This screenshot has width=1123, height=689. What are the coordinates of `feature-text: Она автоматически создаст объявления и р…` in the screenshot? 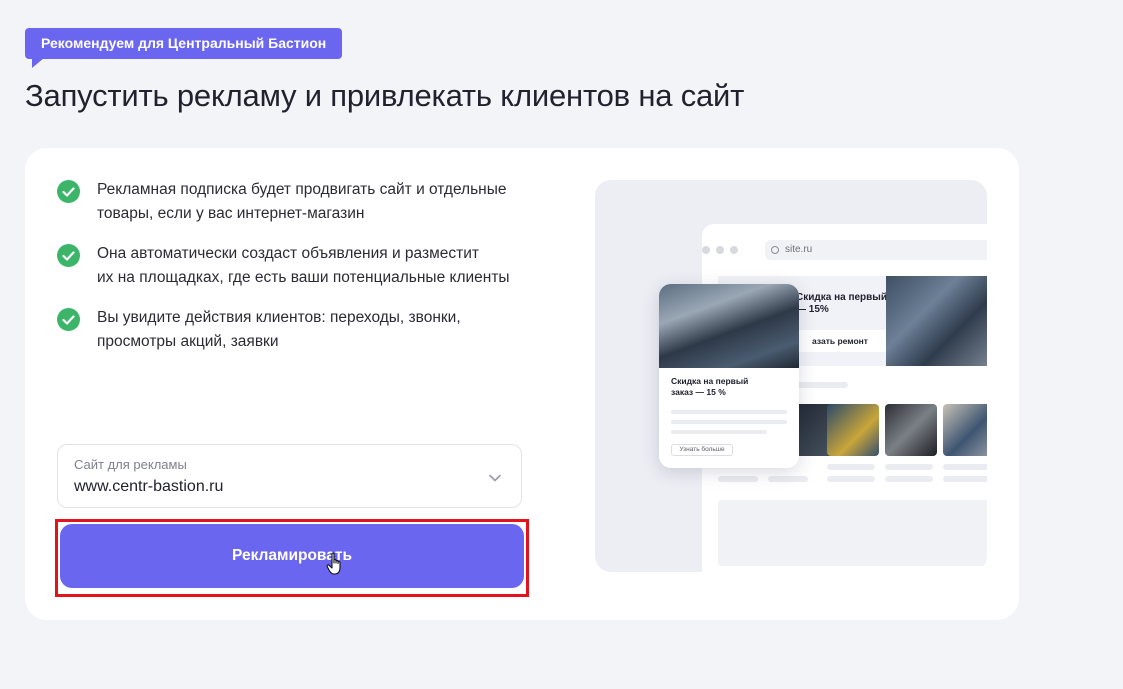 It's located at (303, 265).